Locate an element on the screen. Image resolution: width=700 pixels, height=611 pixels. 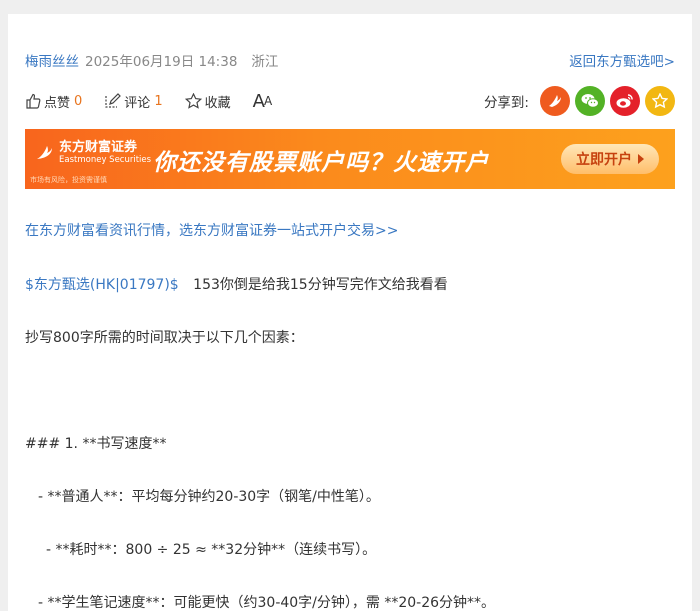
share-group: 分享到: is located at coordinates (579, 101).